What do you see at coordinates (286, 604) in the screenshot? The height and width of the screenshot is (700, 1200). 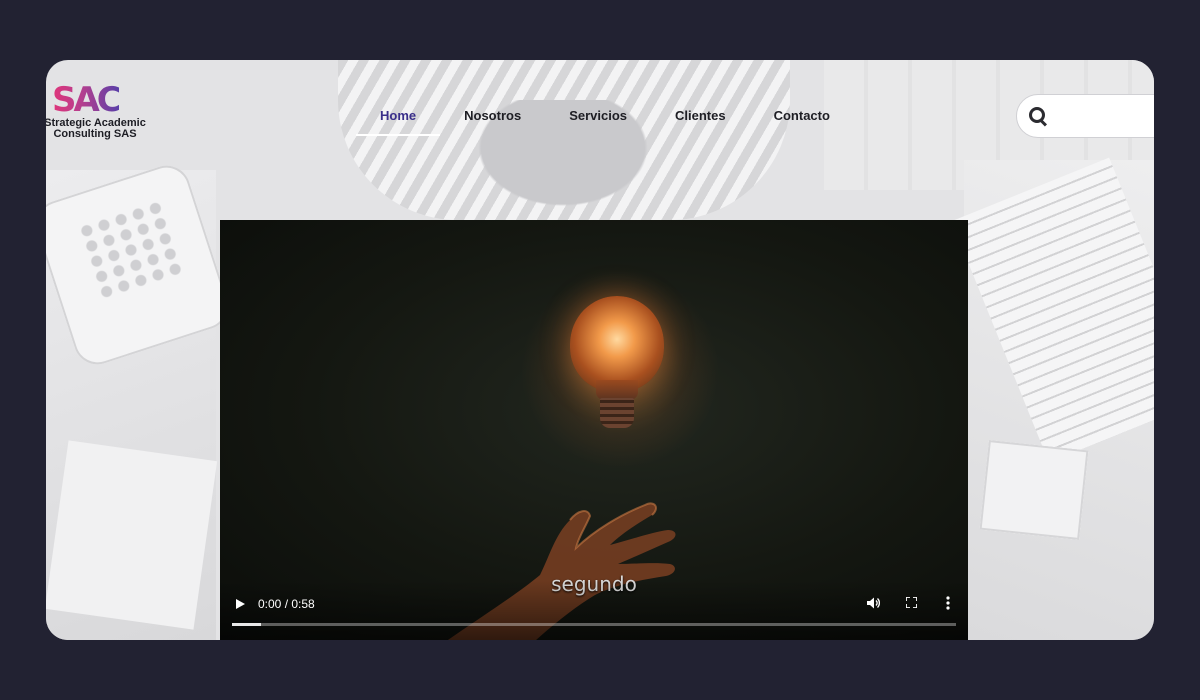 I see `video-time: 0:00 / 0:58` at bounding box center [286, 604].